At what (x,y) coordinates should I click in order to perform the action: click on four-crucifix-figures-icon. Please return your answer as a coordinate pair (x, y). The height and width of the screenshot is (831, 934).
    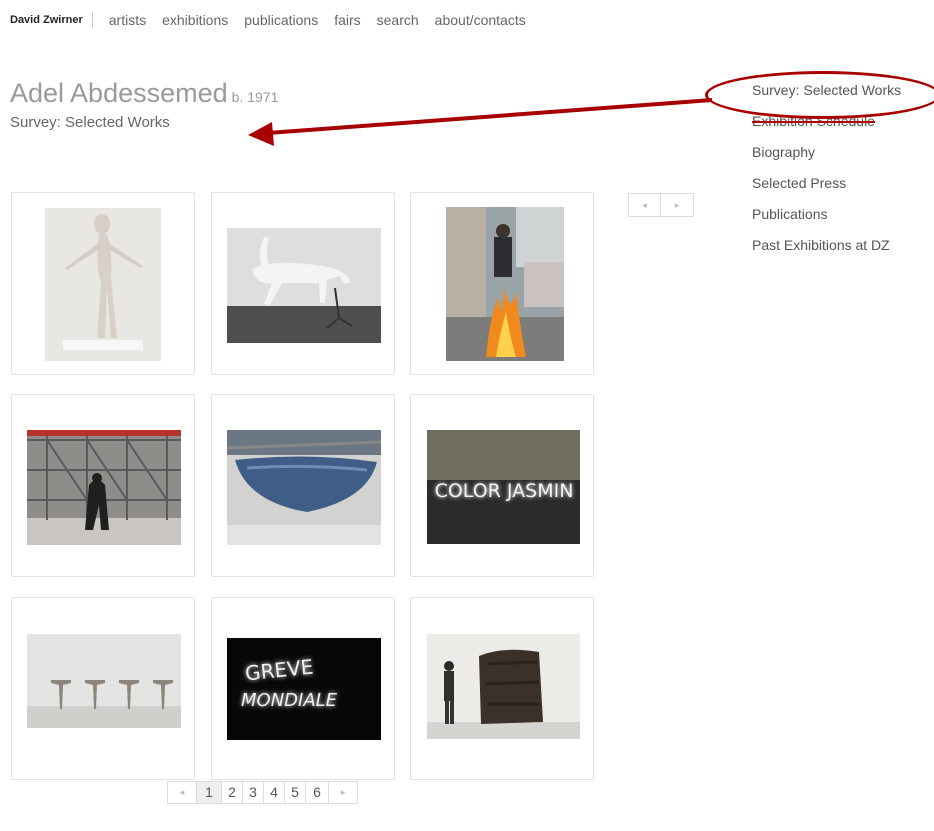
    Looking at the image, I should click on (104, 681).